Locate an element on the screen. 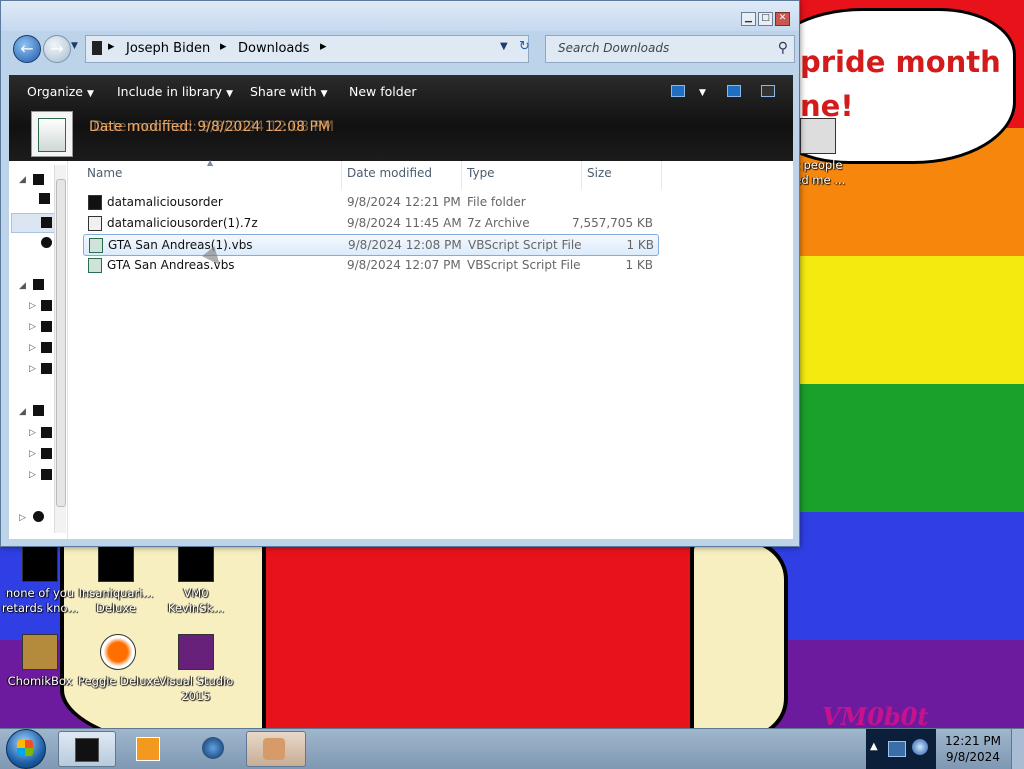 This screenshot has width=1024, height=769. details-pane-text: Date modified: 9/8/2024 12:08 PM is located at coordinates (210, 127).